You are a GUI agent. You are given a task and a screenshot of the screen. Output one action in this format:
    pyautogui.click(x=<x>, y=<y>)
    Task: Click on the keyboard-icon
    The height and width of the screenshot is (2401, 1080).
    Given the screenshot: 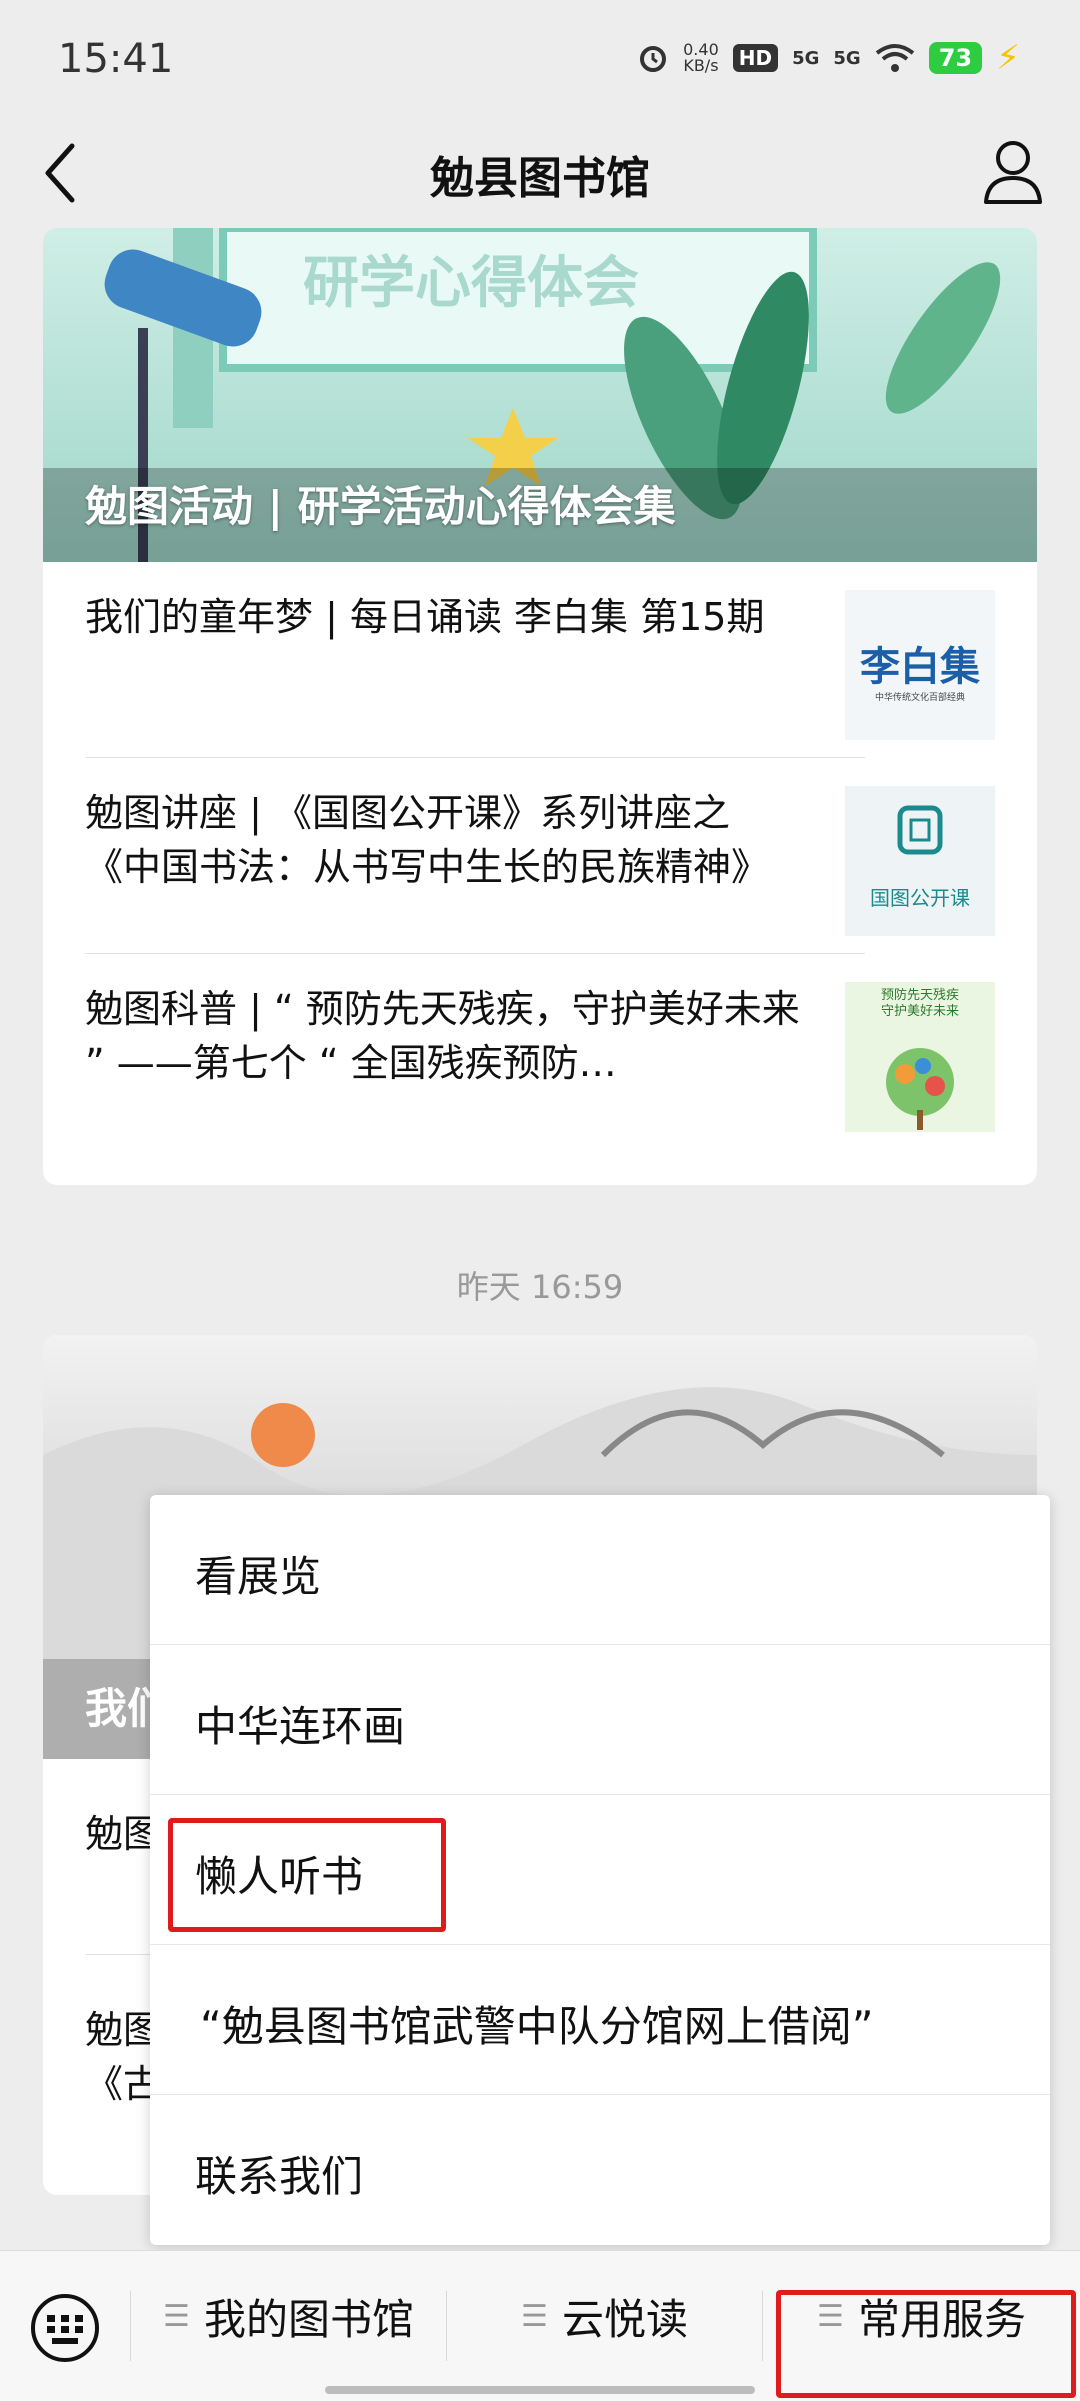 What is the action you would take?
    pyautogui.click(x=65, y=2328)
    